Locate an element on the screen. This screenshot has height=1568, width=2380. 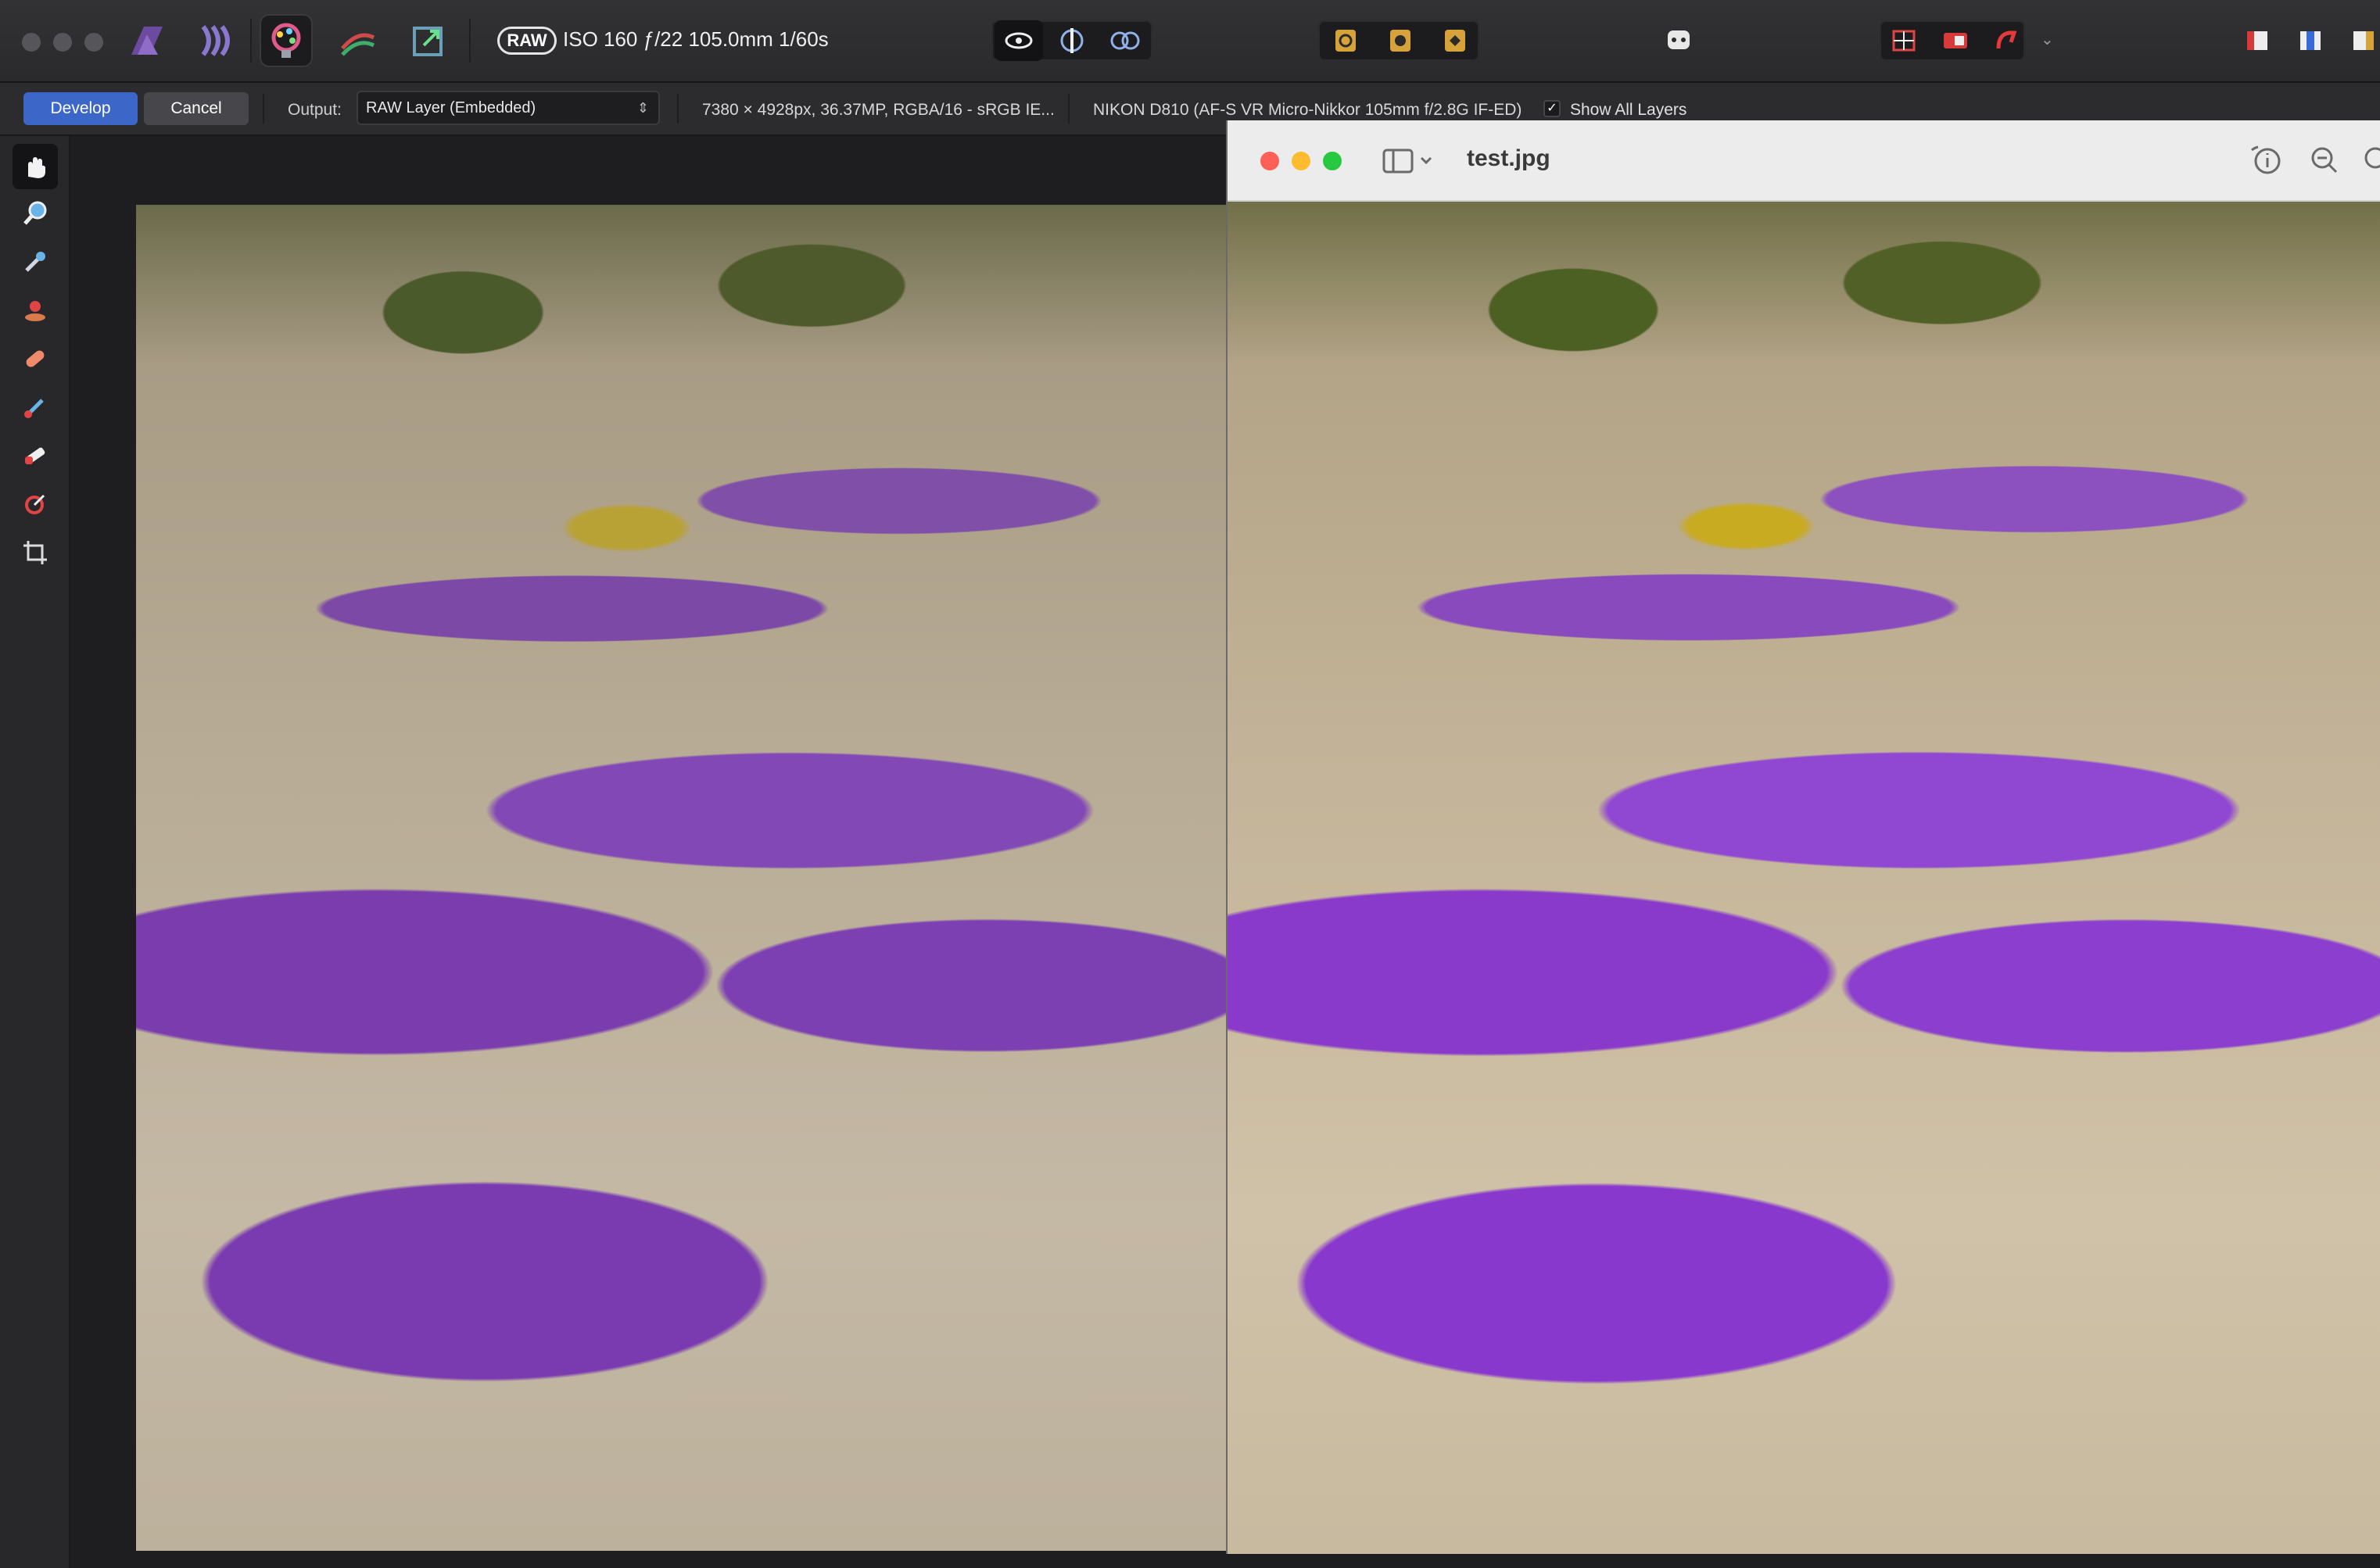
updown-chevron-icon: ⇕ is located at coordinates (642, 108).